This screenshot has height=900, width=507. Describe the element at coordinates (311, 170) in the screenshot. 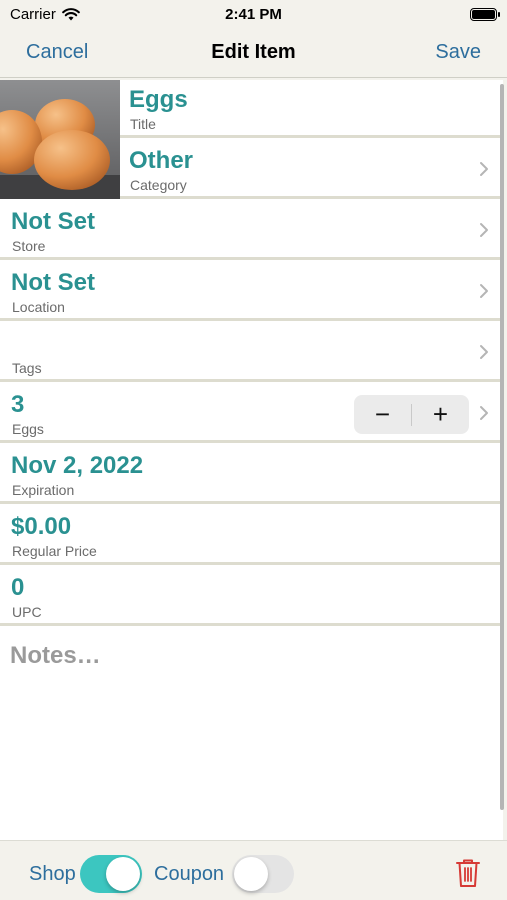

I see `category-row: Other Category` at that location.